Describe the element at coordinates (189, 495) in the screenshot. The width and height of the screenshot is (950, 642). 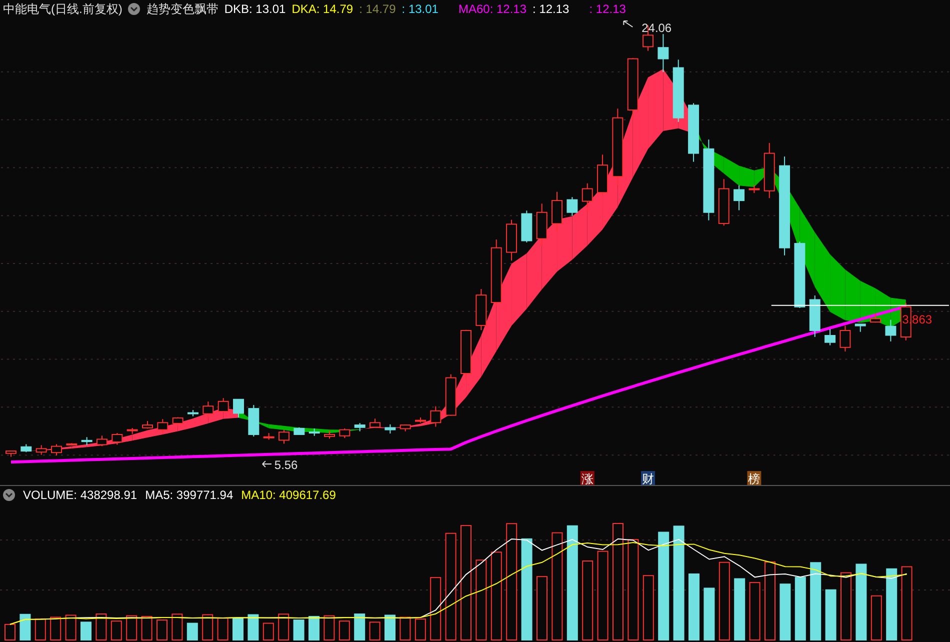
I see `legend-value: MA5: 399771.94` at that location.